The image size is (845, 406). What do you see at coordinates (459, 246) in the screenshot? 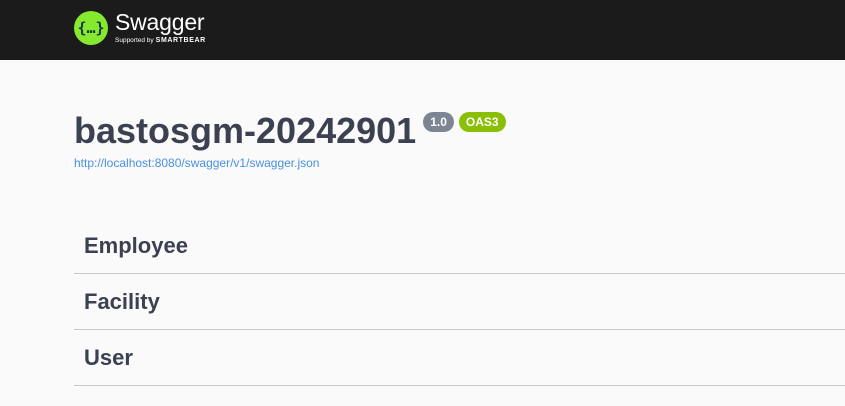
I see `tag-employee: Employee` at bounding box center [459, 246].